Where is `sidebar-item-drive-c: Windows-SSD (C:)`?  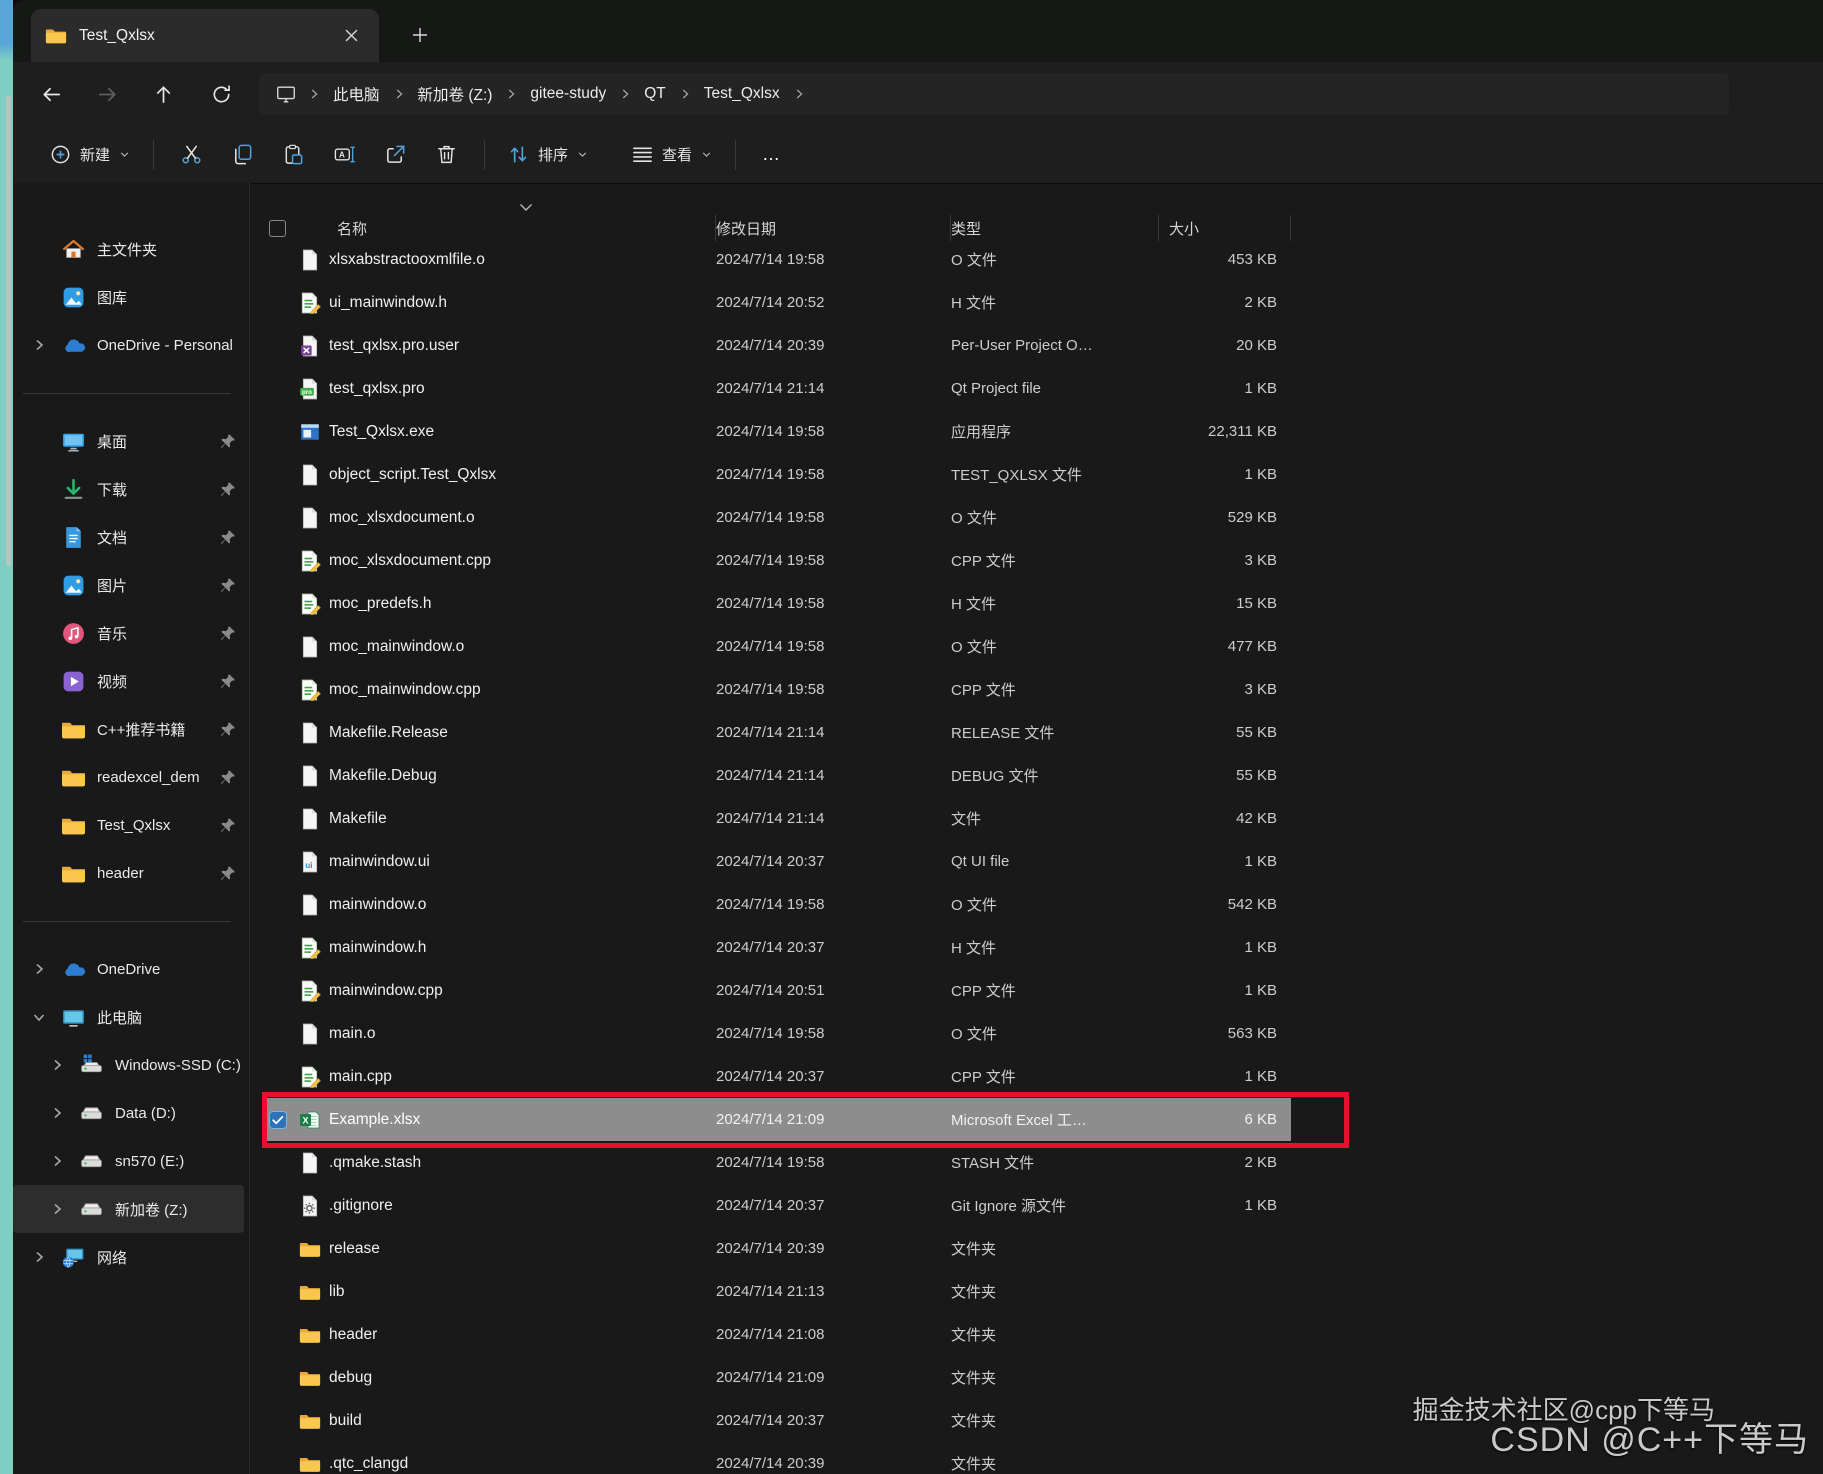 sidebar-item-drive-c: Windows-SSD (C:) is located at coordinates (131, 1065).